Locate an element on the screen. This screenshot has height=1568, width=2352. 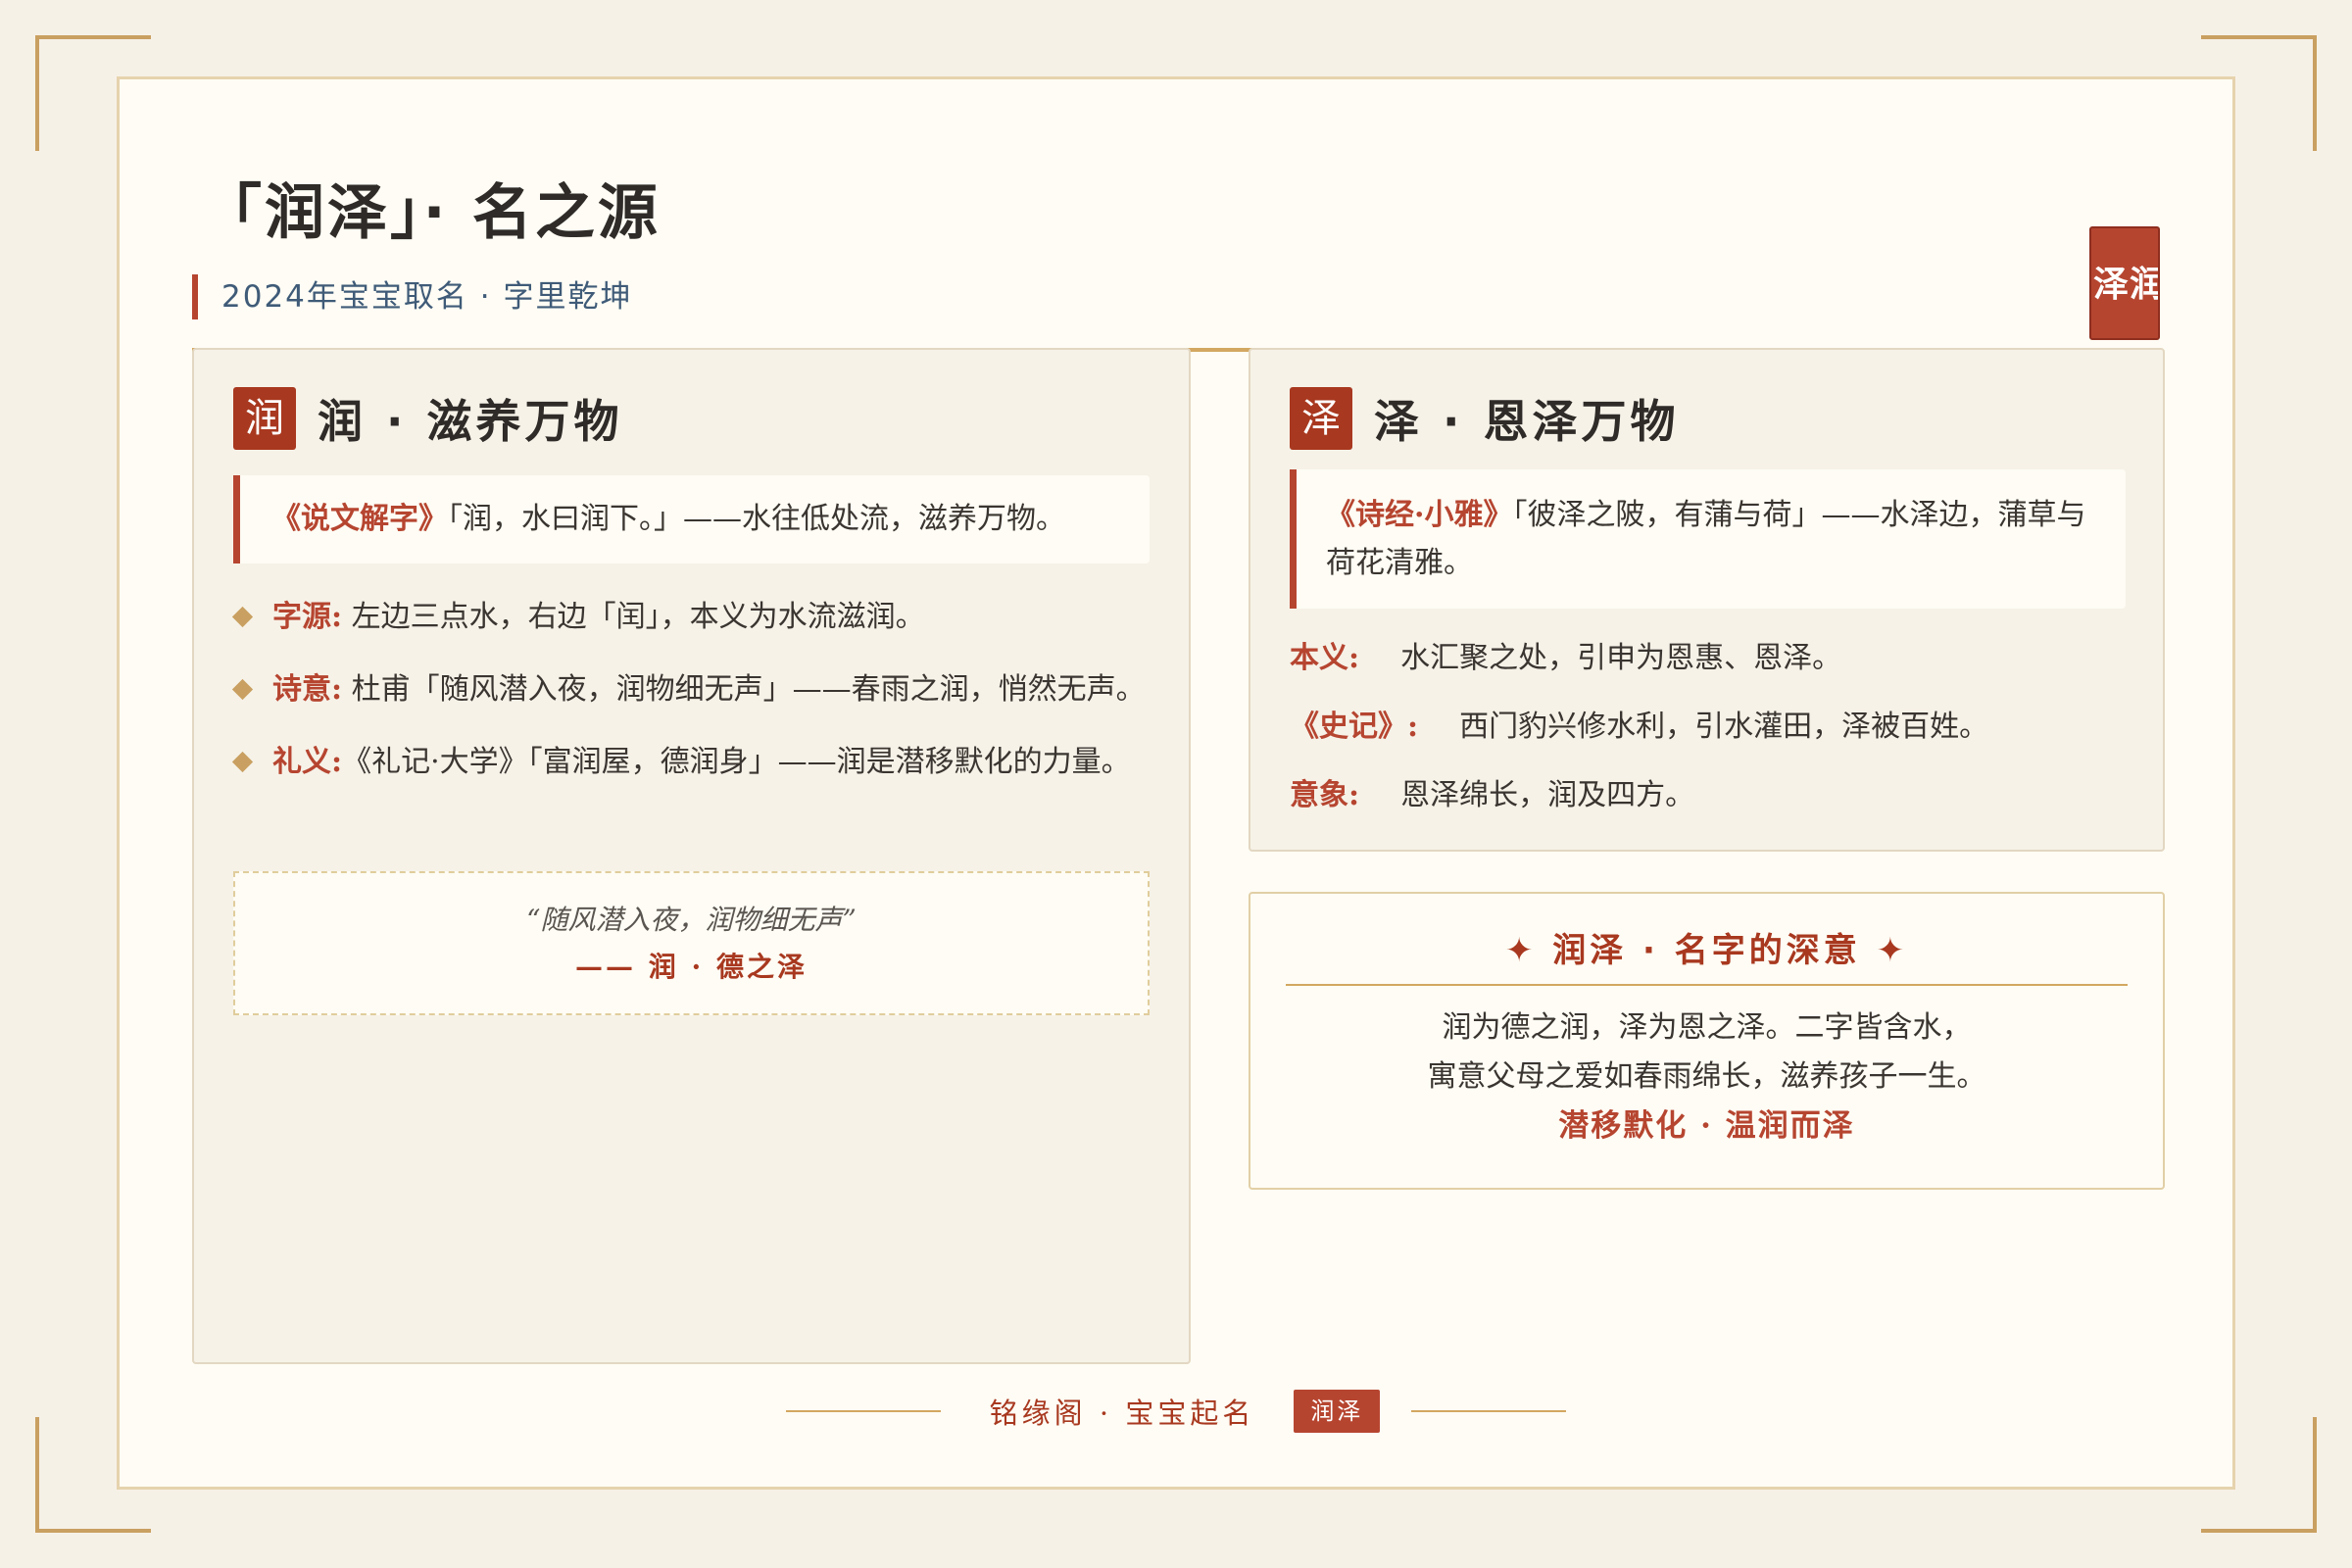
footer-badge: 润泽 is located at coordinates (1337, 1411).